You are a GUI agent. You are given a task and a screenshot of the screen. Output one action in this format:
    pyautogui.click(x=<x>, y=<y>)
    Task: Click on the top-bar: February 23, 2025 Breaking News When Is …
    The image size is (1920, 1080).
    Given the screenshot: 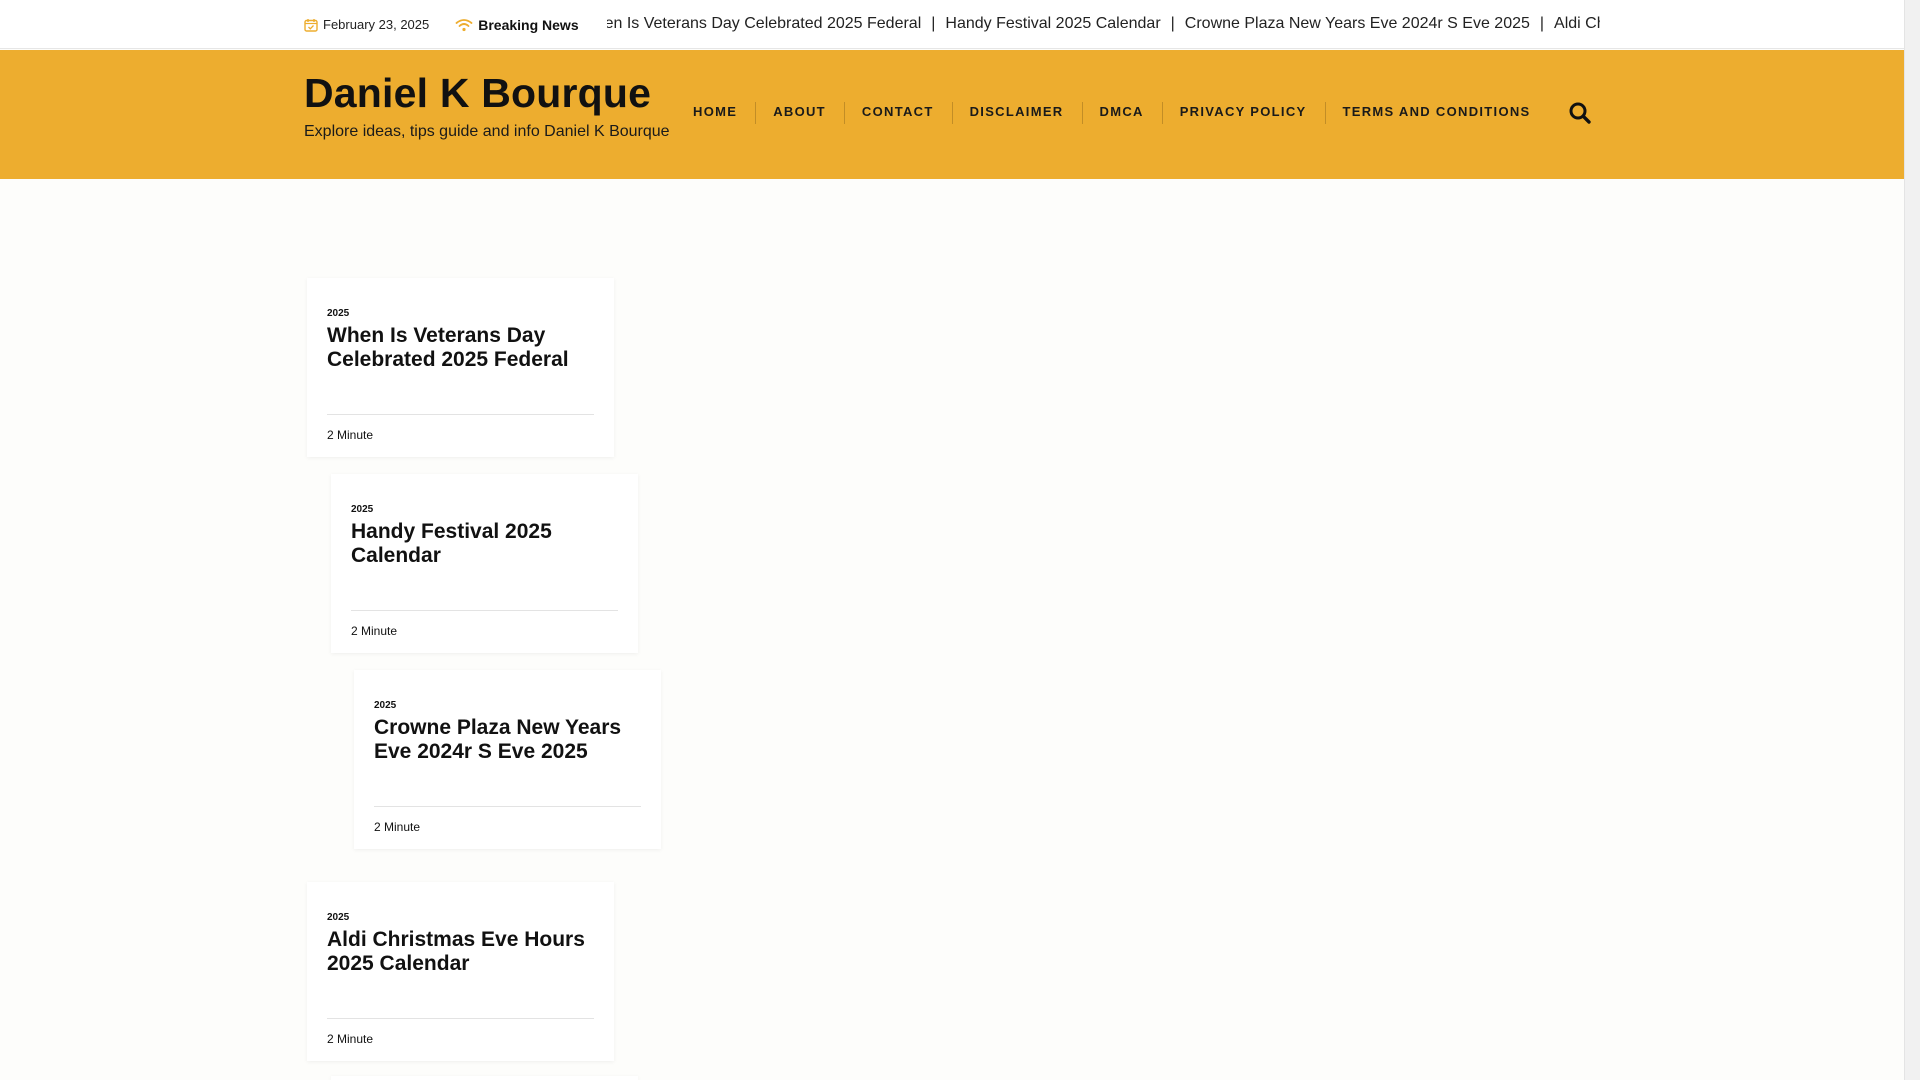 What is the action you would take?
    pyautogui.click(x=952, y=24)
    